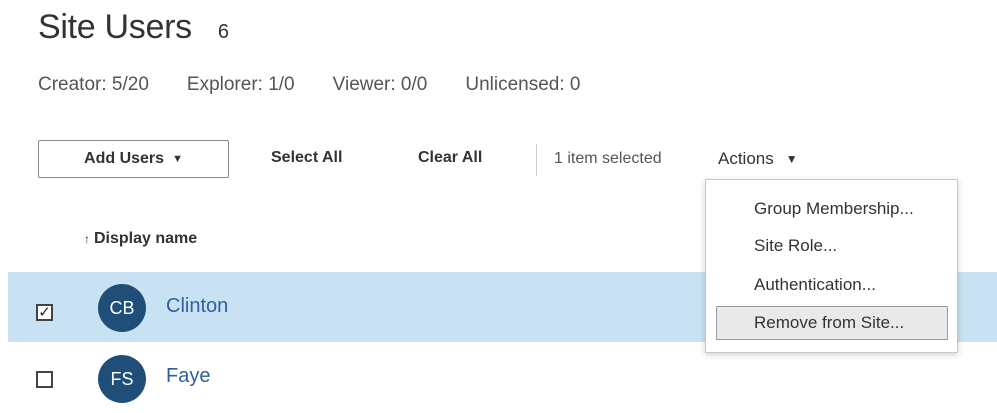 The width and height of the screenshot is (997, 413). What do you see at coordinates (608, 158) in the screenshot?
I see `selection-status: 1 item selected` at bounding box center [608, 158].